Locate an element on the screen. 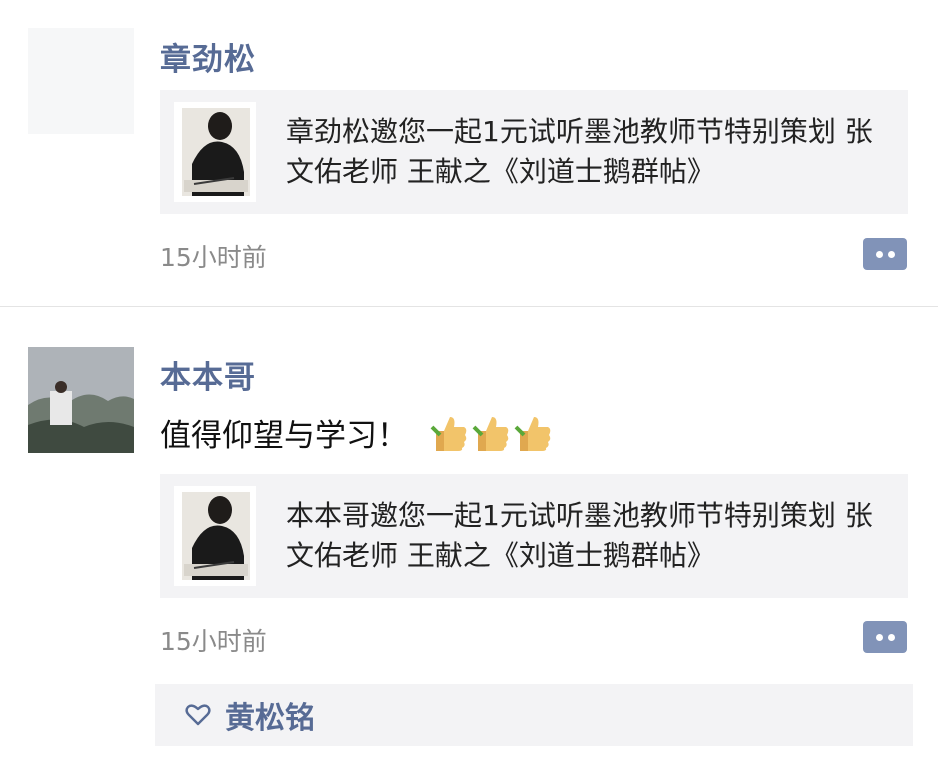 The height and width of the screenshot is (779, 938). link-thumbnail is located at coordinates (215, 536).